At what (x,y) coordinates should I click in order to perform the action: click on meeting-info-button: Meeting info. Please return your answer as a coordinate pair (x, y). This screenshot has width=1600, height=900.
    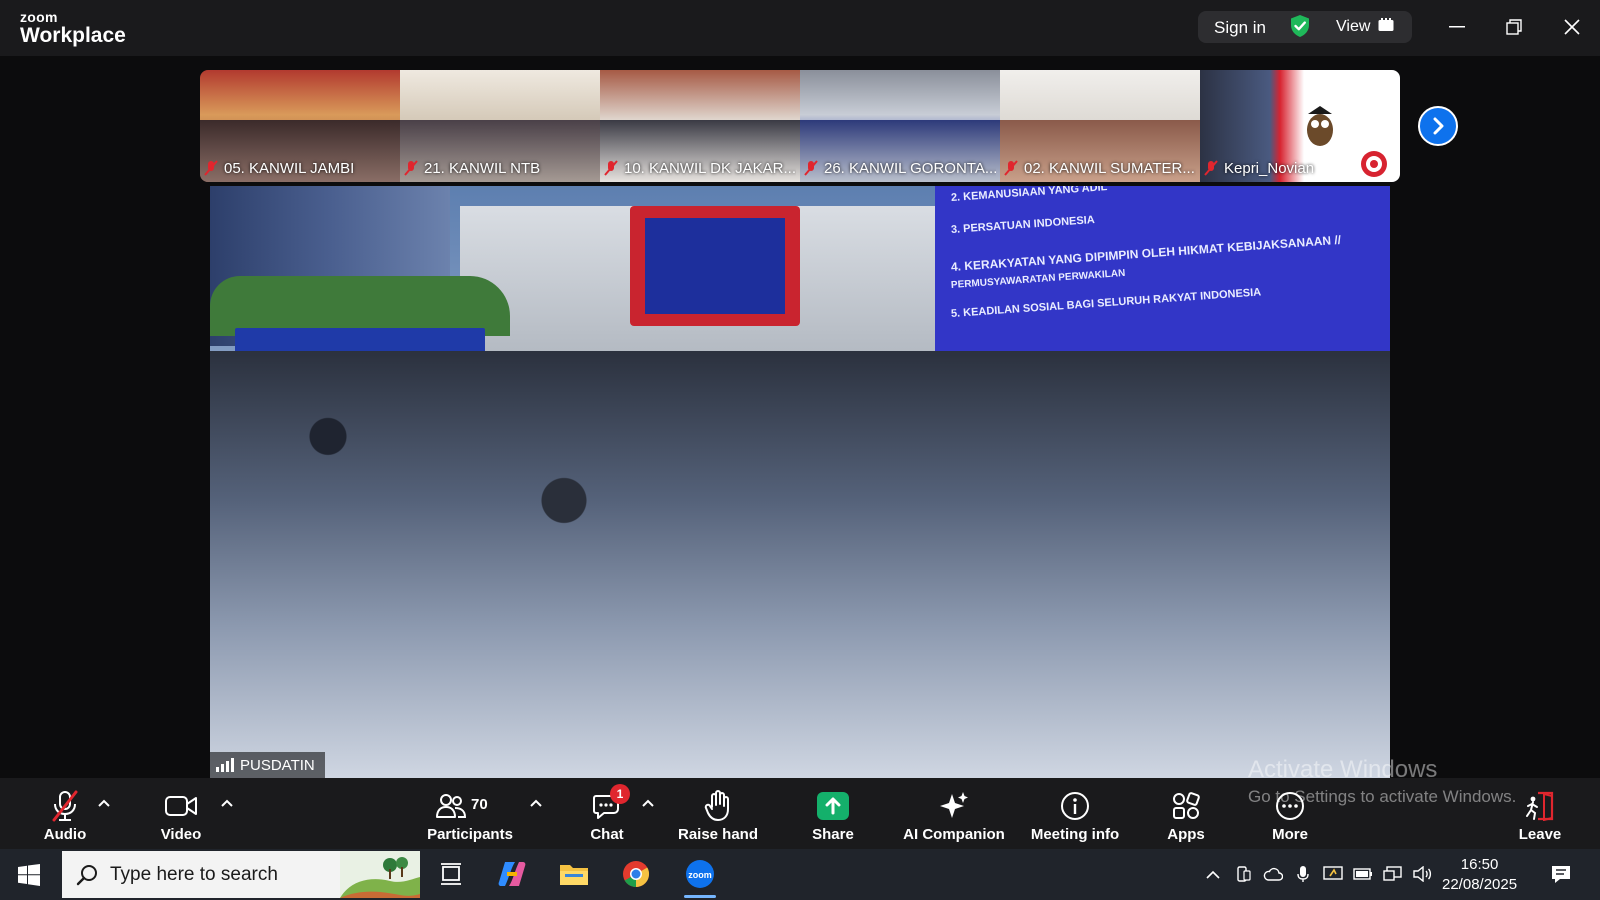
    Looking at the image, I should click on (1075, 813).